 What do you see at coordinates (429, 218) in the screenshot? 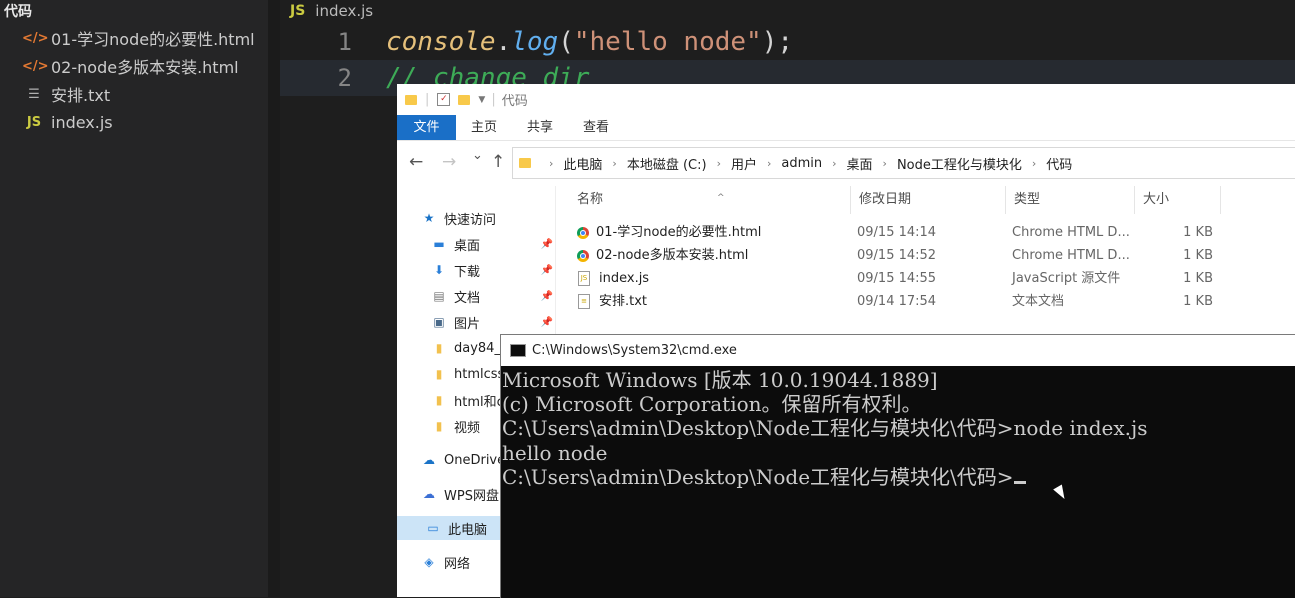
I see `star-icon: ★` at bounding box center [429, 218].